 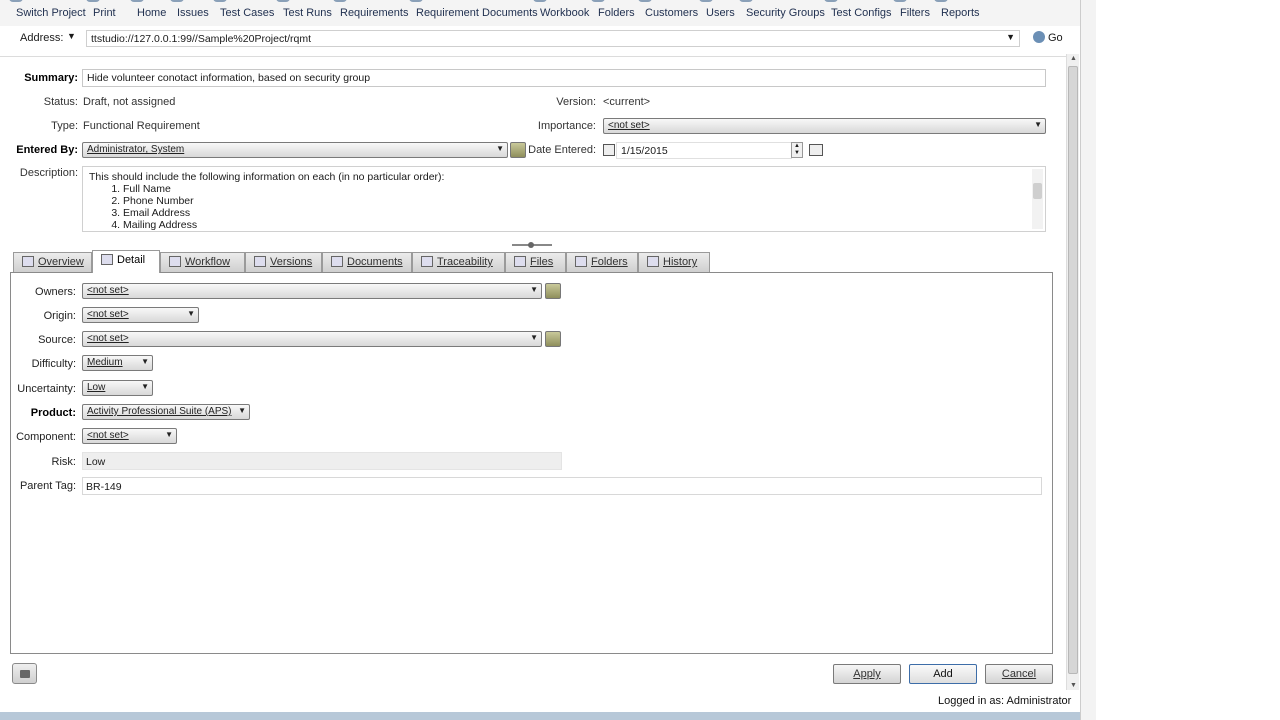 I want to click on apply-button: Apply, so click(x=867, y=674).